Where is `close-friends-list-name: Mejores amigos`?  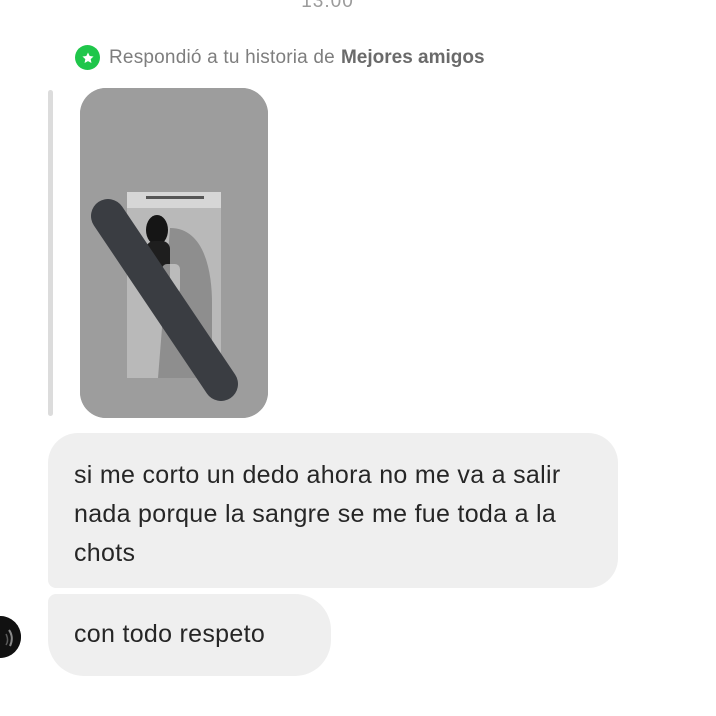
close-friends-list-name: Mejores amigos is located at coordinates (412, 57).